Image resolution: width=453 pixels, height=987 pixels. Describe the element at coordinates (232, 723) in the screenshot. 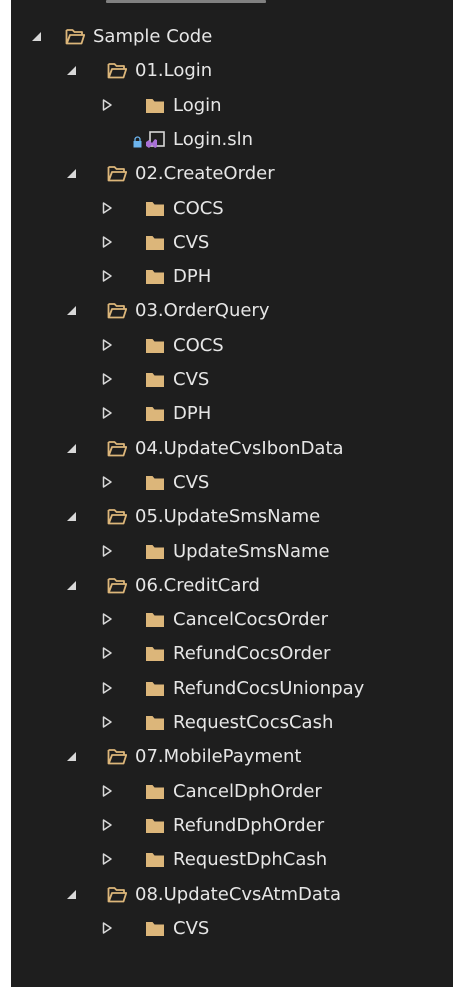

I see `tree-item-requestcocscash: RequestCocsCash` at that location.